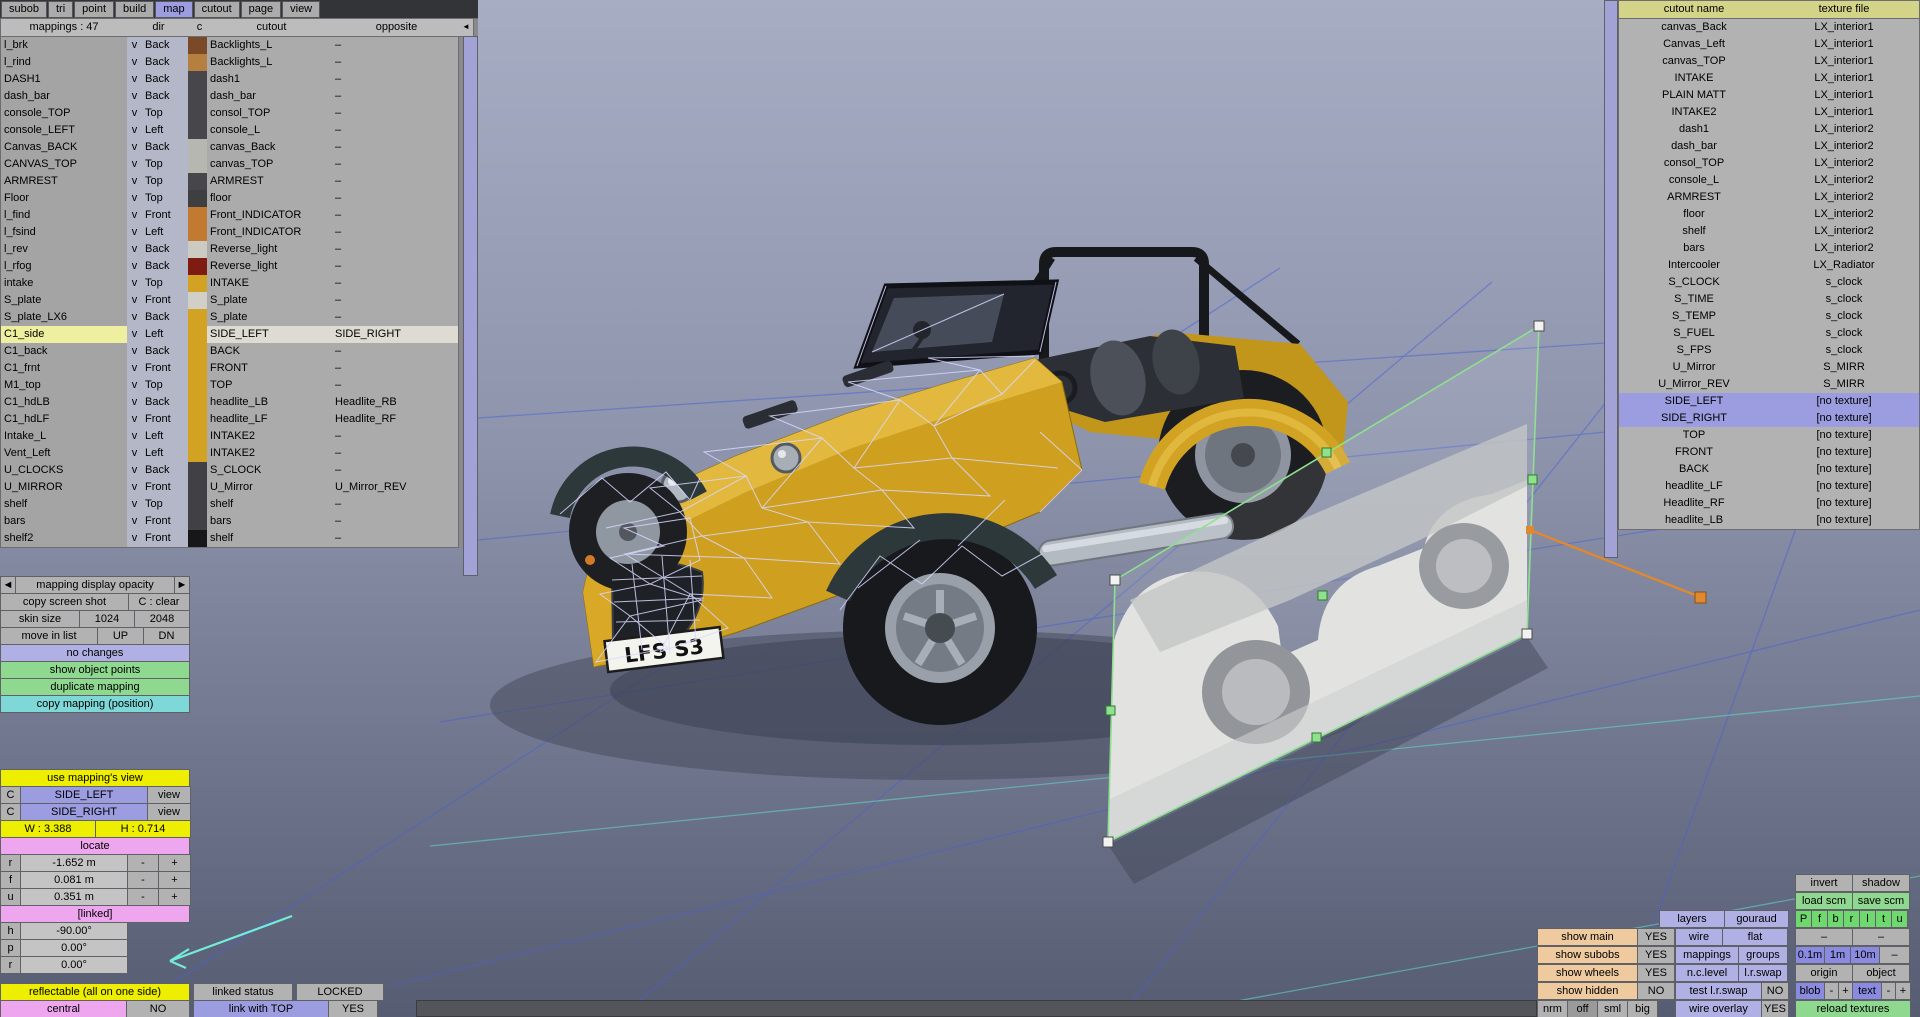  Describe the element at coordinates (1656, 991) in the screenshot. I see `show-hidden-value: NO` at that location.